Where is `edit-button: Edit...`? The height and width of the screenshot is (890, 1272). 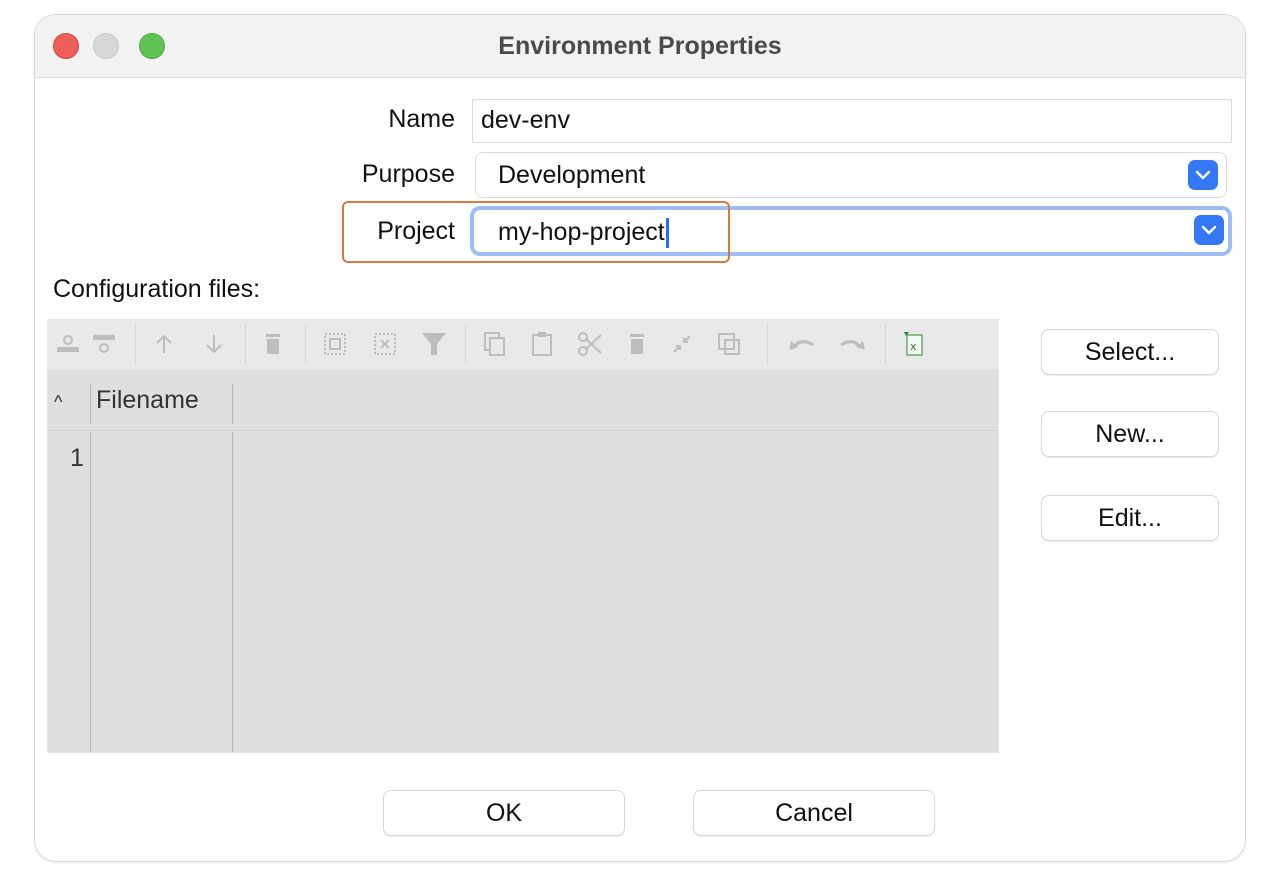
edit-button: Edit... is located at coordinates (1130, 518).